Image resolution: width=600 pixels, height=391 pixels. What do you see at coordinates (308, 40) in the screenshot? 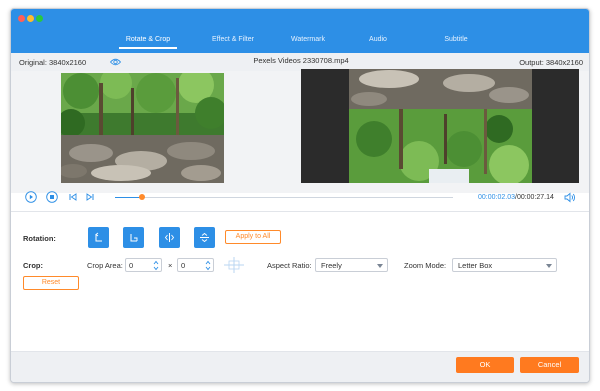
I see `tab-watermark: Watermark` at bounding box center [308, 40].